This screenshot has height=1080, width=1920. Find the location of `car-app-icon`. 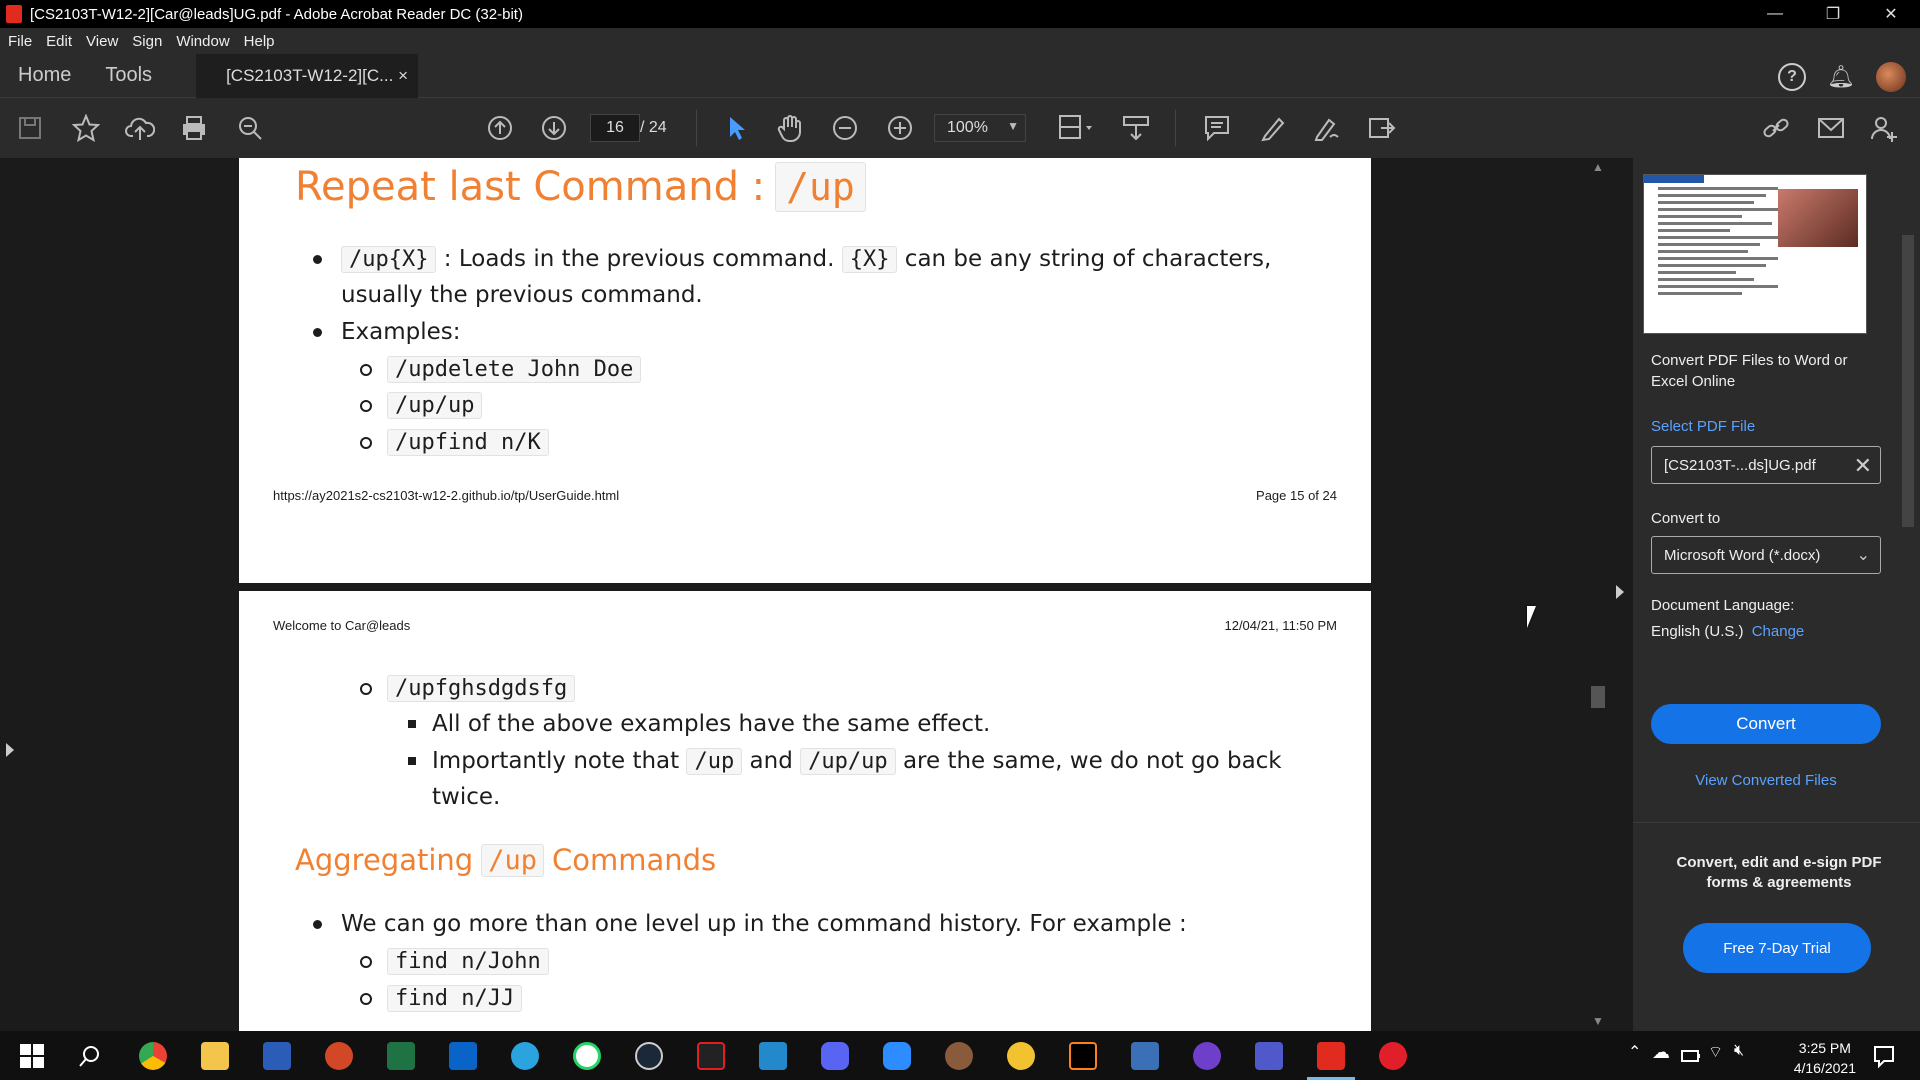

car-app-icon is located at coordinates (1393, 1056).